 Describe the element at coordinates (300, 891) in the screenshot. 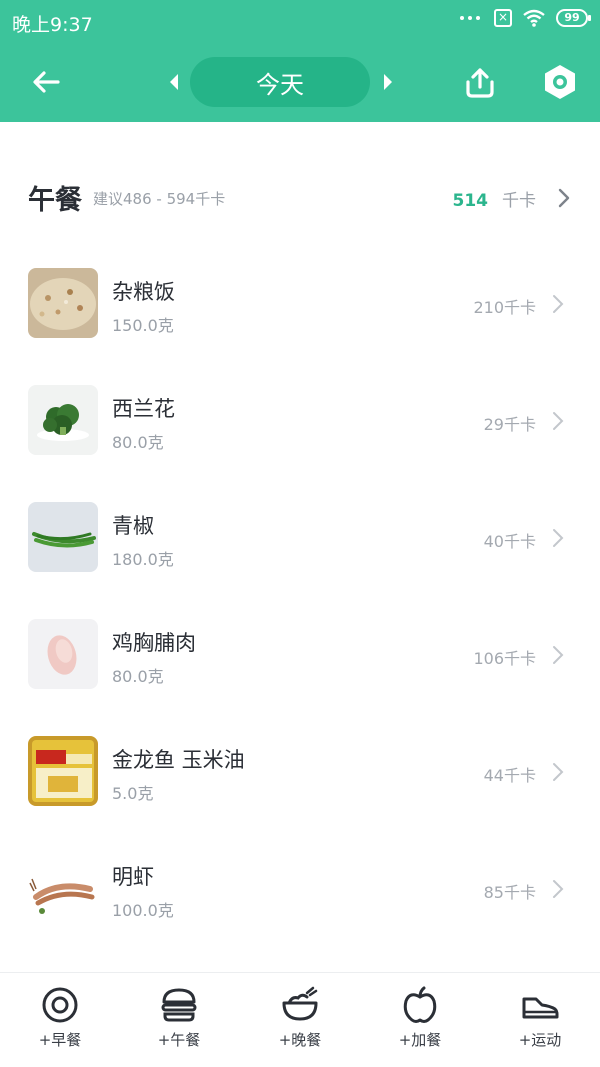

I see `food-item: 明虾 100.0克 85千卡` at that location.